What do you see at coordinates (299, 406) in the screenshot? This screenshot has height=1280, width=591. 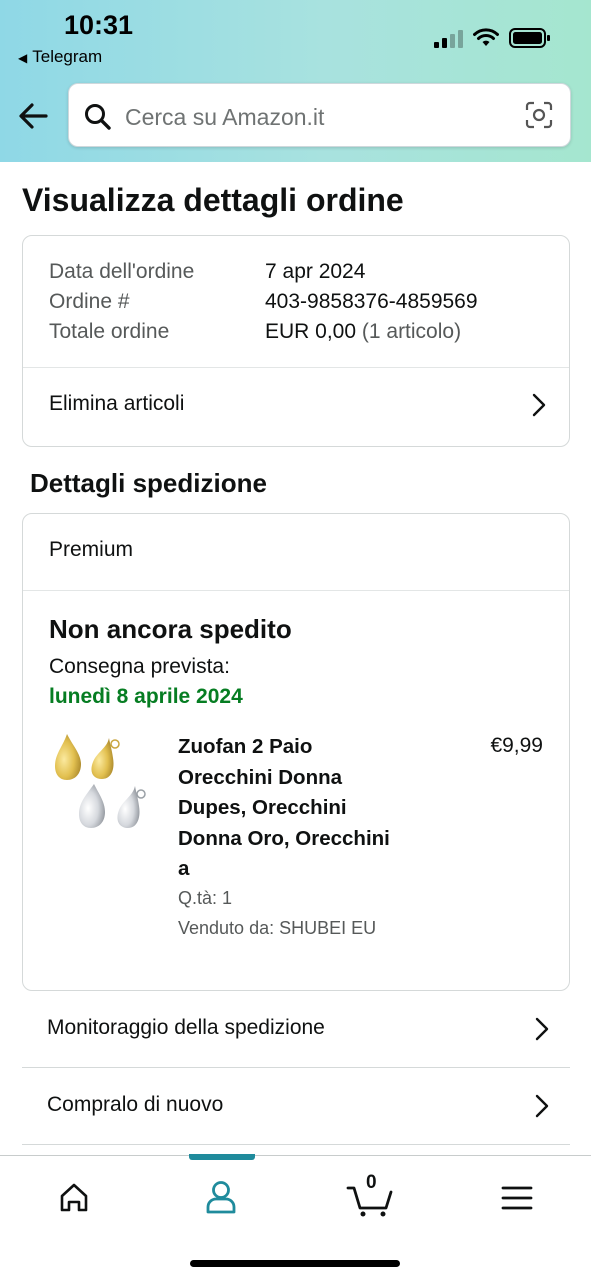 I see `delete-items-link: Elimina articoli` at bounding box center [299, 406].